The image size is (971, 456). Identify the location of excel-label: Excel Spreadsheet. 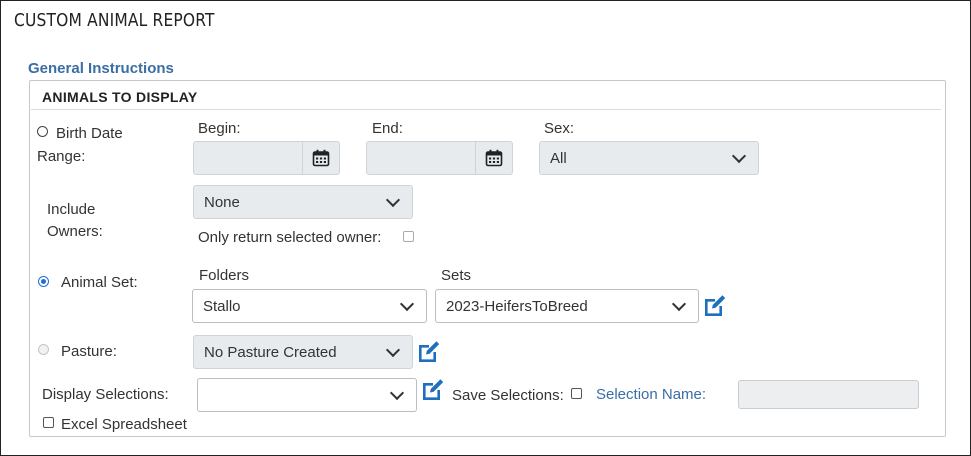
(124, 424).